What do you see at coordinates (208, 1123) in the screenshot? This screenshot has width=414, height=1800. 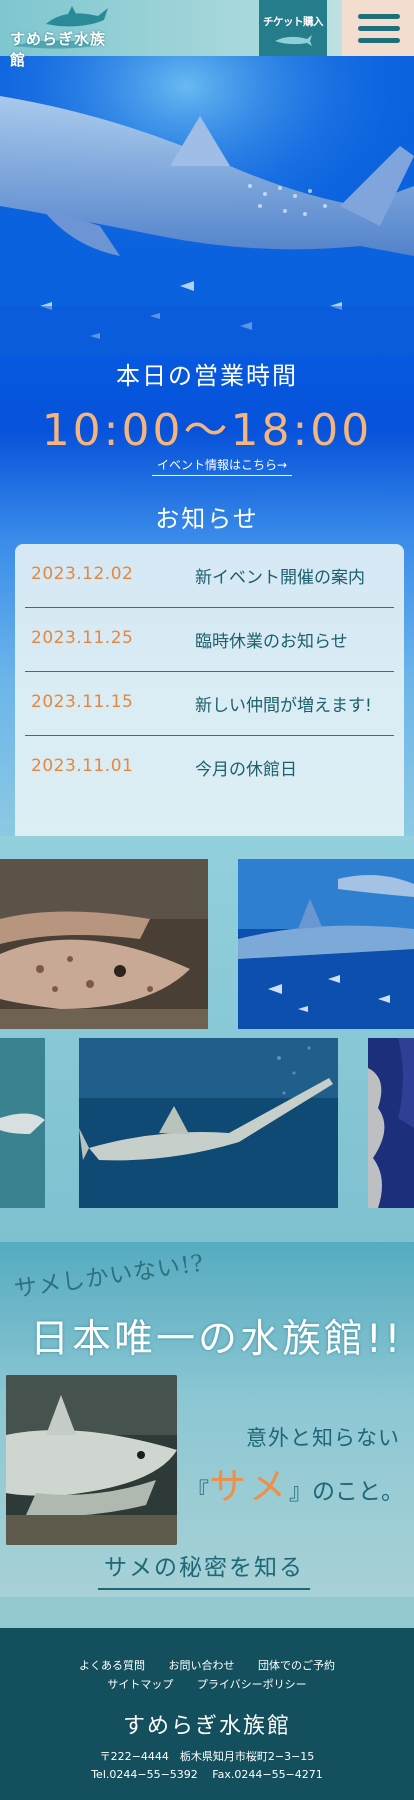 I see `gallery-photo-sawfish` at bounding box center [208, 1123].